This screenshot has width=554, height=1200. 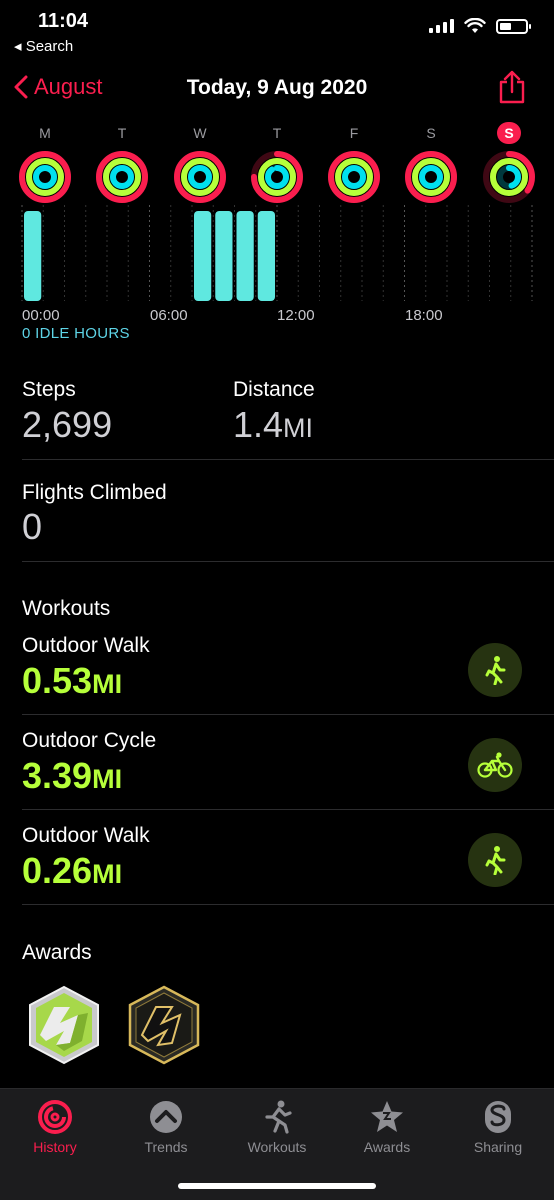 I want to click on week-day-6: S, so click(x=509, y=163).